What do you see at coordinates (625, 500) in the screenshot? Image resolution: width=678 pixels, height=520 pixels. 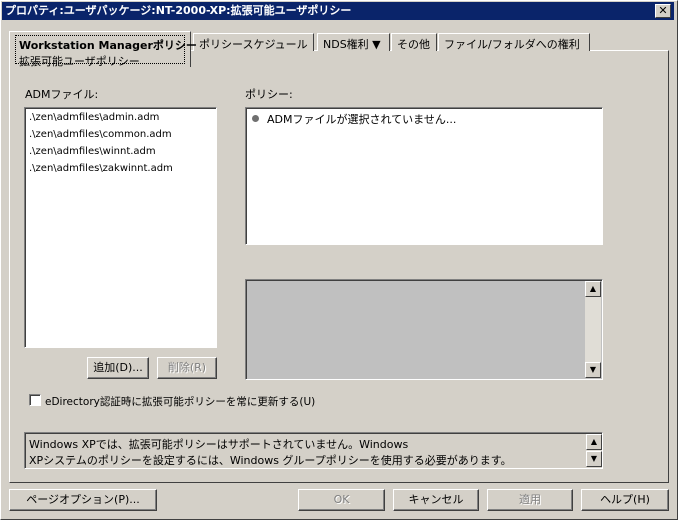 I see `help-button: ヘルプ(H)` at bounding box center [625, 500].